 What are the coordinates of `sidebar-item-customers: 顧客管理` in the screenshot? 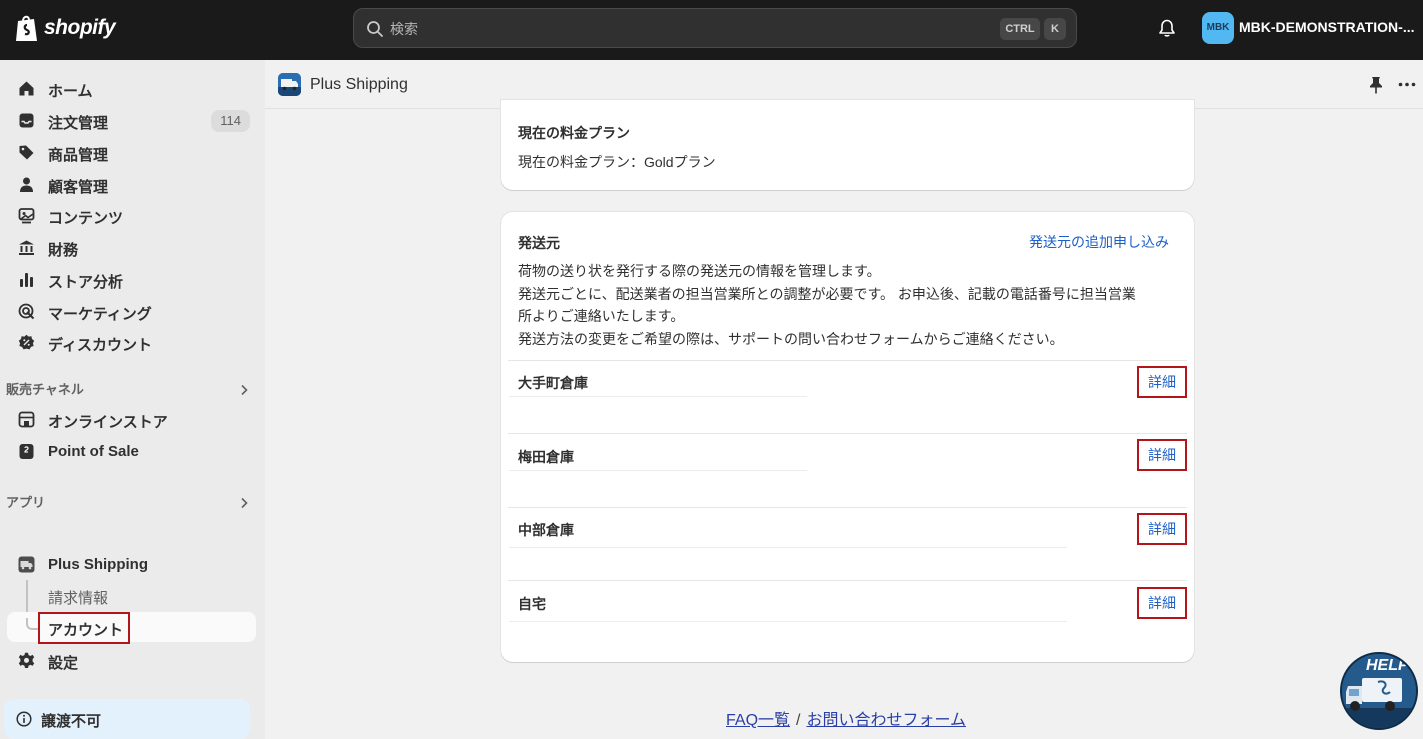 It's located at (131, 184).